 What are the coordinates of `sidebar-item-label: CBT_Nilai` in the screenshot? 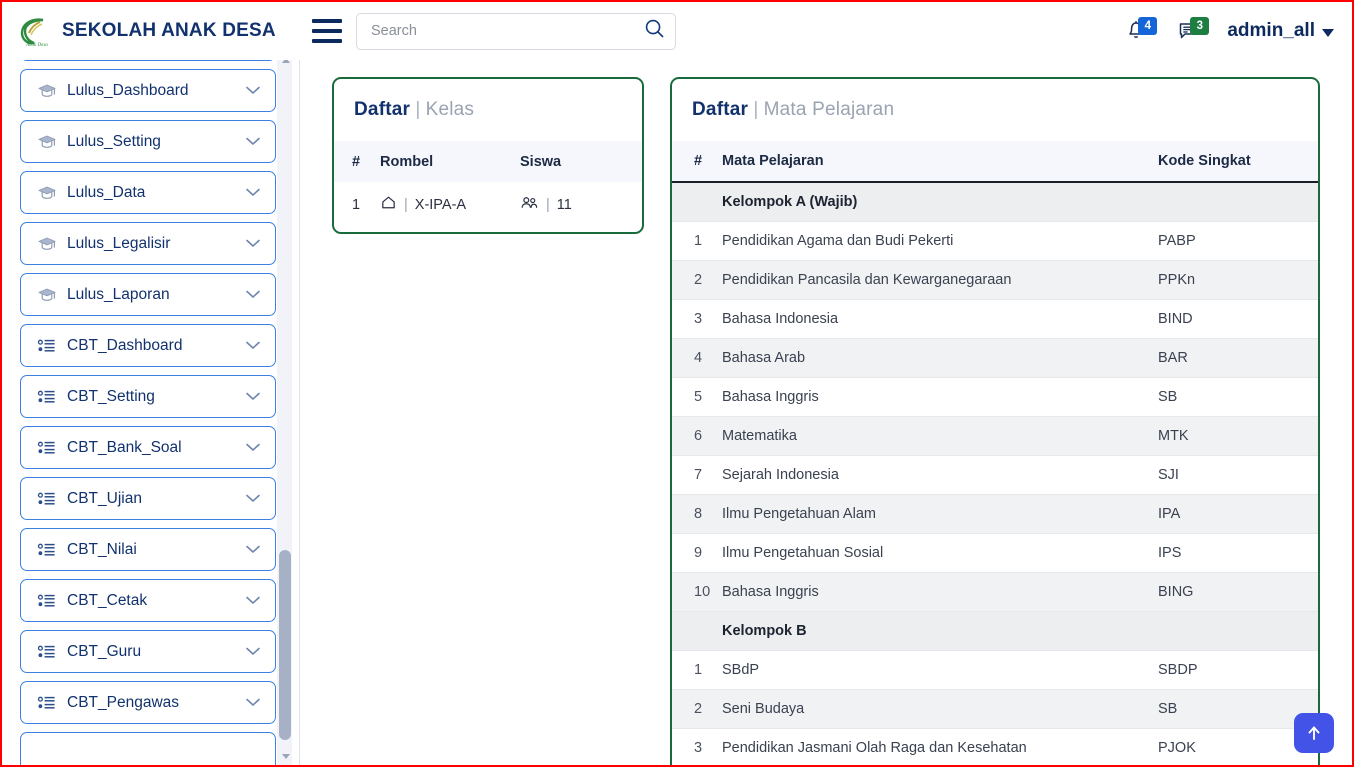 It's located at (102, 549).